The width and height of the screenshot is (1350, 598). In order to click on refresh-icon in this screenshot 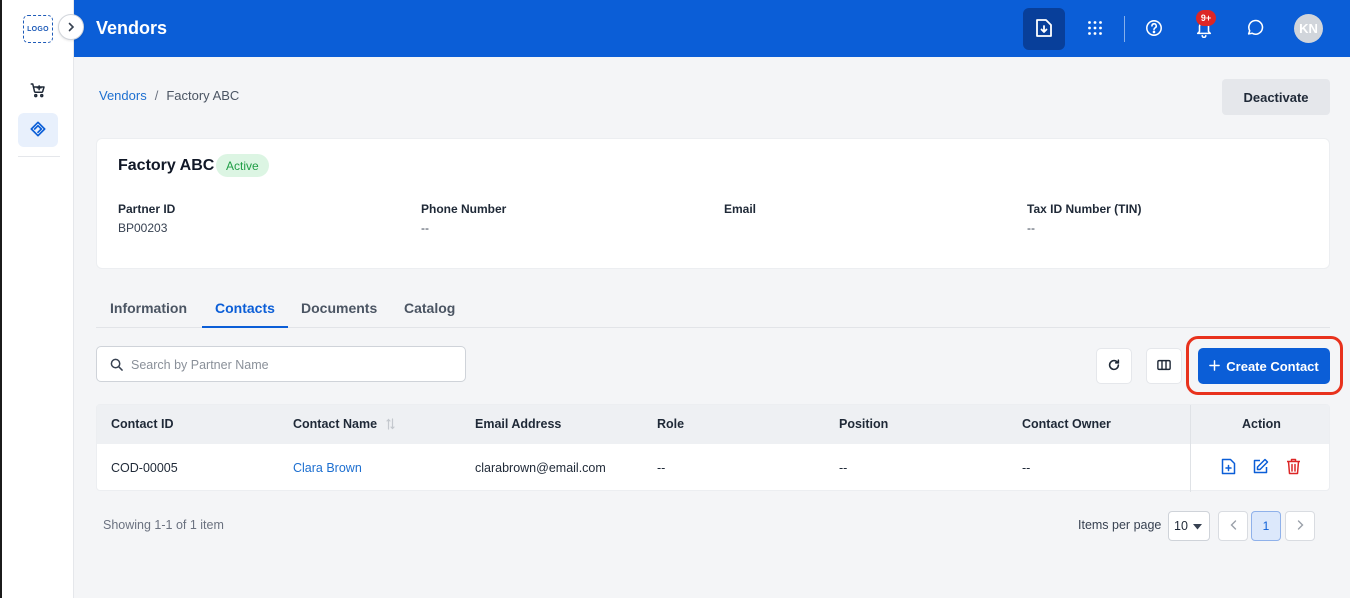, I will do `click(1114, 366)`.